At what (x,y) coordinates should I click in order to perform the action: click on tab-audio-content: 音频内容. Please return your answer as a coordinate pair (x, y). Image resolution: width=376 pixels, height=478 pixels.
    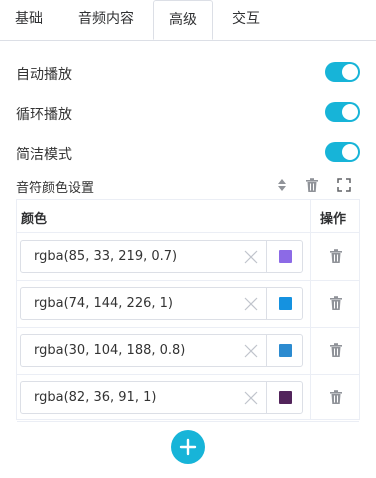
    Looking at the image, I should click on (106, 20).